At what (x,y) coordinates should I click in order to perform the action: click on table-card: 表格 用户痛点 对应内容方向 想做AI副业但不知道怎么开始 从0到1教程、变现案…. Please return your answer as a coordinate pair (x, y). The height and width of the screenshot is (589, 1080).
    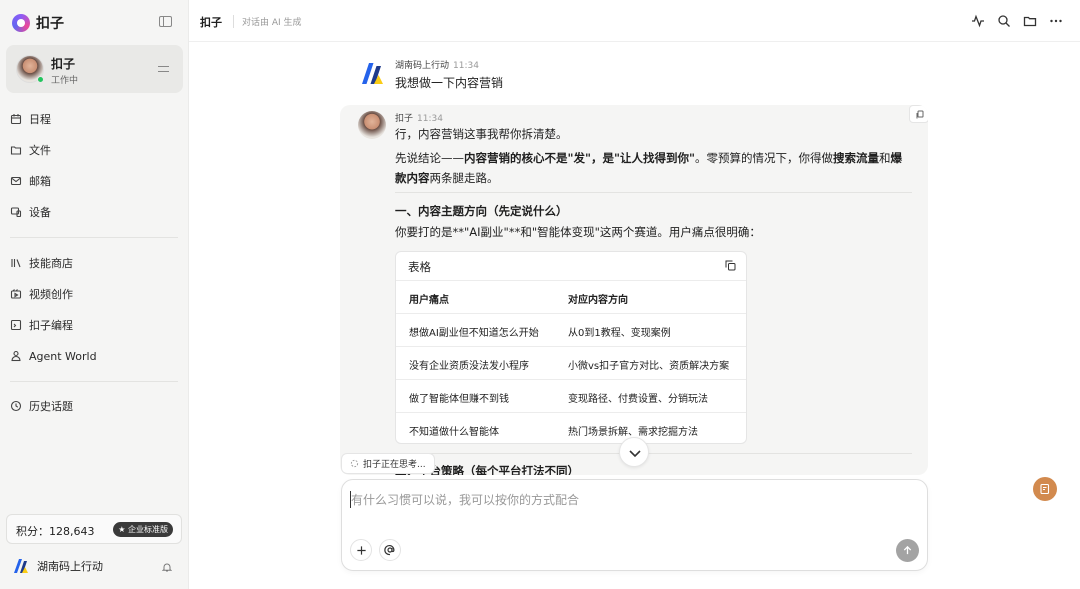
    Looking at the image, I should click on (571, 347).